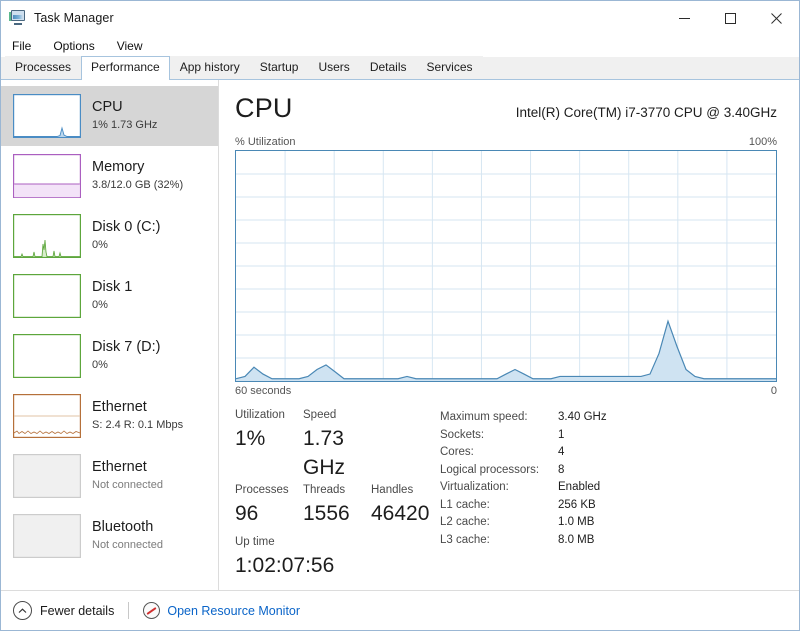 The height and width of the screenshot is (631, 800). Describe the element at coordinates (334, 67) in the screenshot. I see `tab-users: Users` at that location.